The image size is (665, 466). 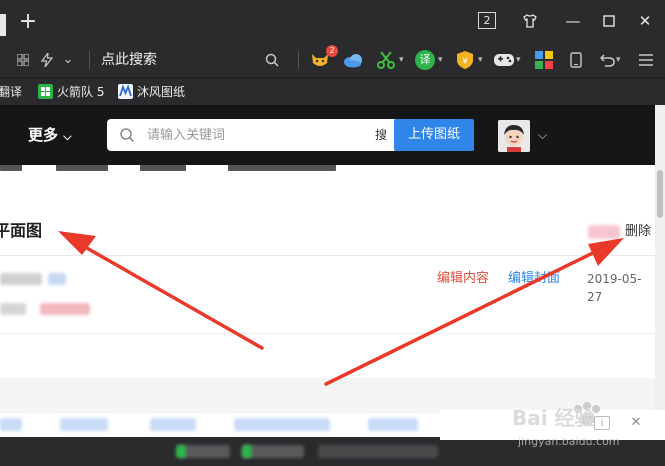 I want to click on browser-titlebar: + 2 — ✕, so click(x=332, y=21).